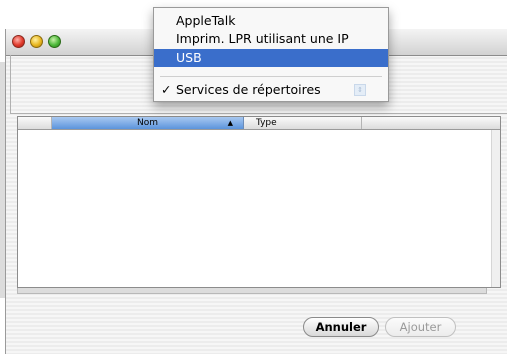 The image size is (507, 354). I want to click on menu-item-usb: USB, so click(271, 58).